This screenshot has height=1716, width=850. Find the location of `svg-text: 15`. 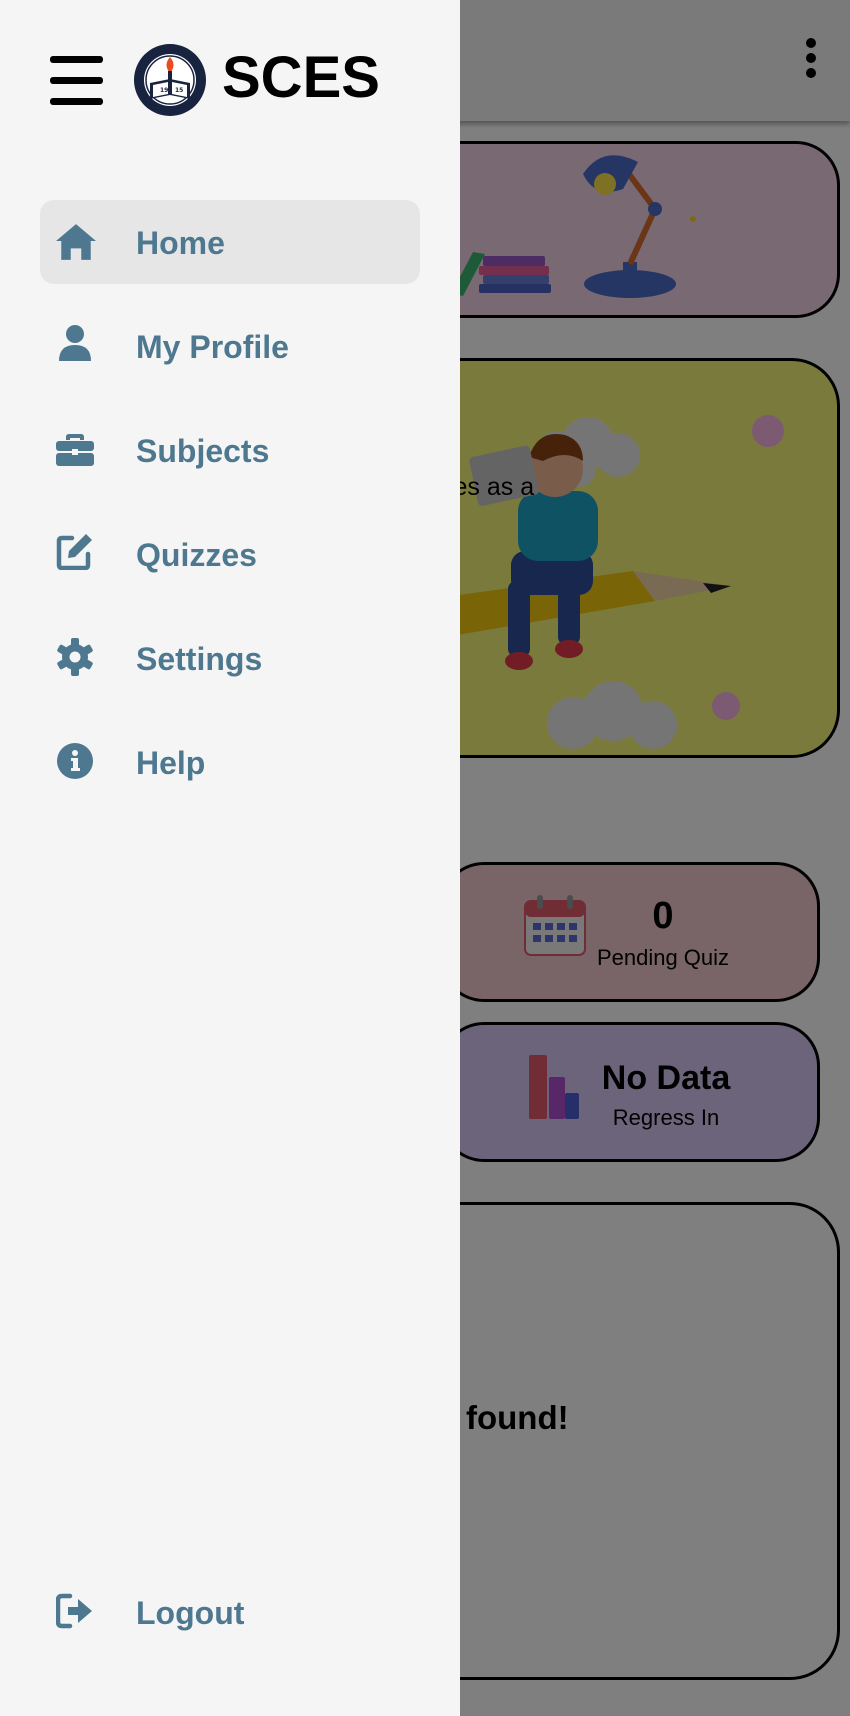

svg-text: 15 is located at coordinates (179, 90).